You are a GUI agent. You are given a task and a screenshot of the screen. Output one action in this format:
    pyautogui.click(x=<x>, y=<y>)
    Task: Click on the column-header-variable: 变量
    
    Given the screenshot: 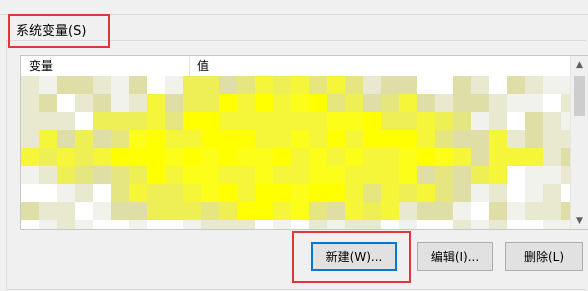 What is the action you would take?
    pyautogui.click(x=41, y=66)
    